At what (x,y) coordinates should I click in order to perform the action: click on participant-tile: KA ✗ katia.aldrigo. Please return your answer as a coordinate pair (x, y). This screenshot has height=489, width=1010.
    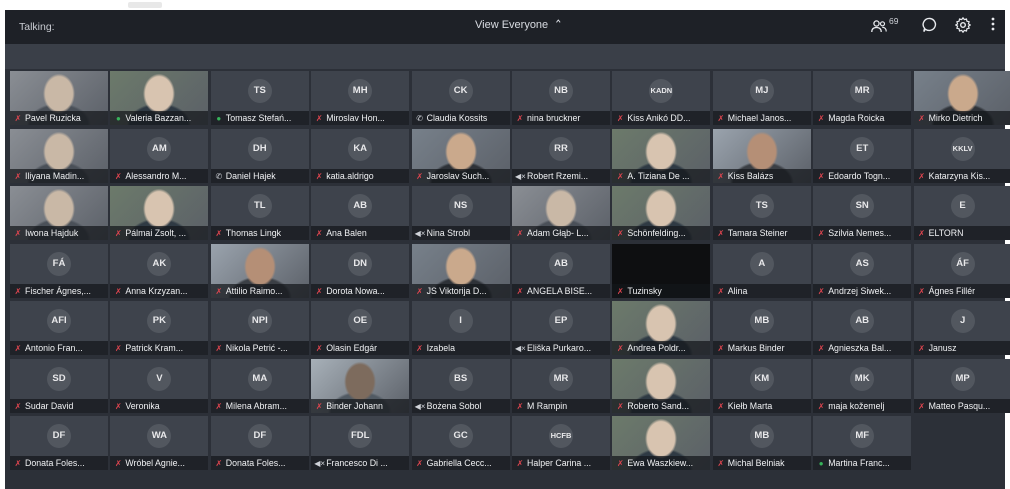
    Looking at the image, I should click on (360, 155).